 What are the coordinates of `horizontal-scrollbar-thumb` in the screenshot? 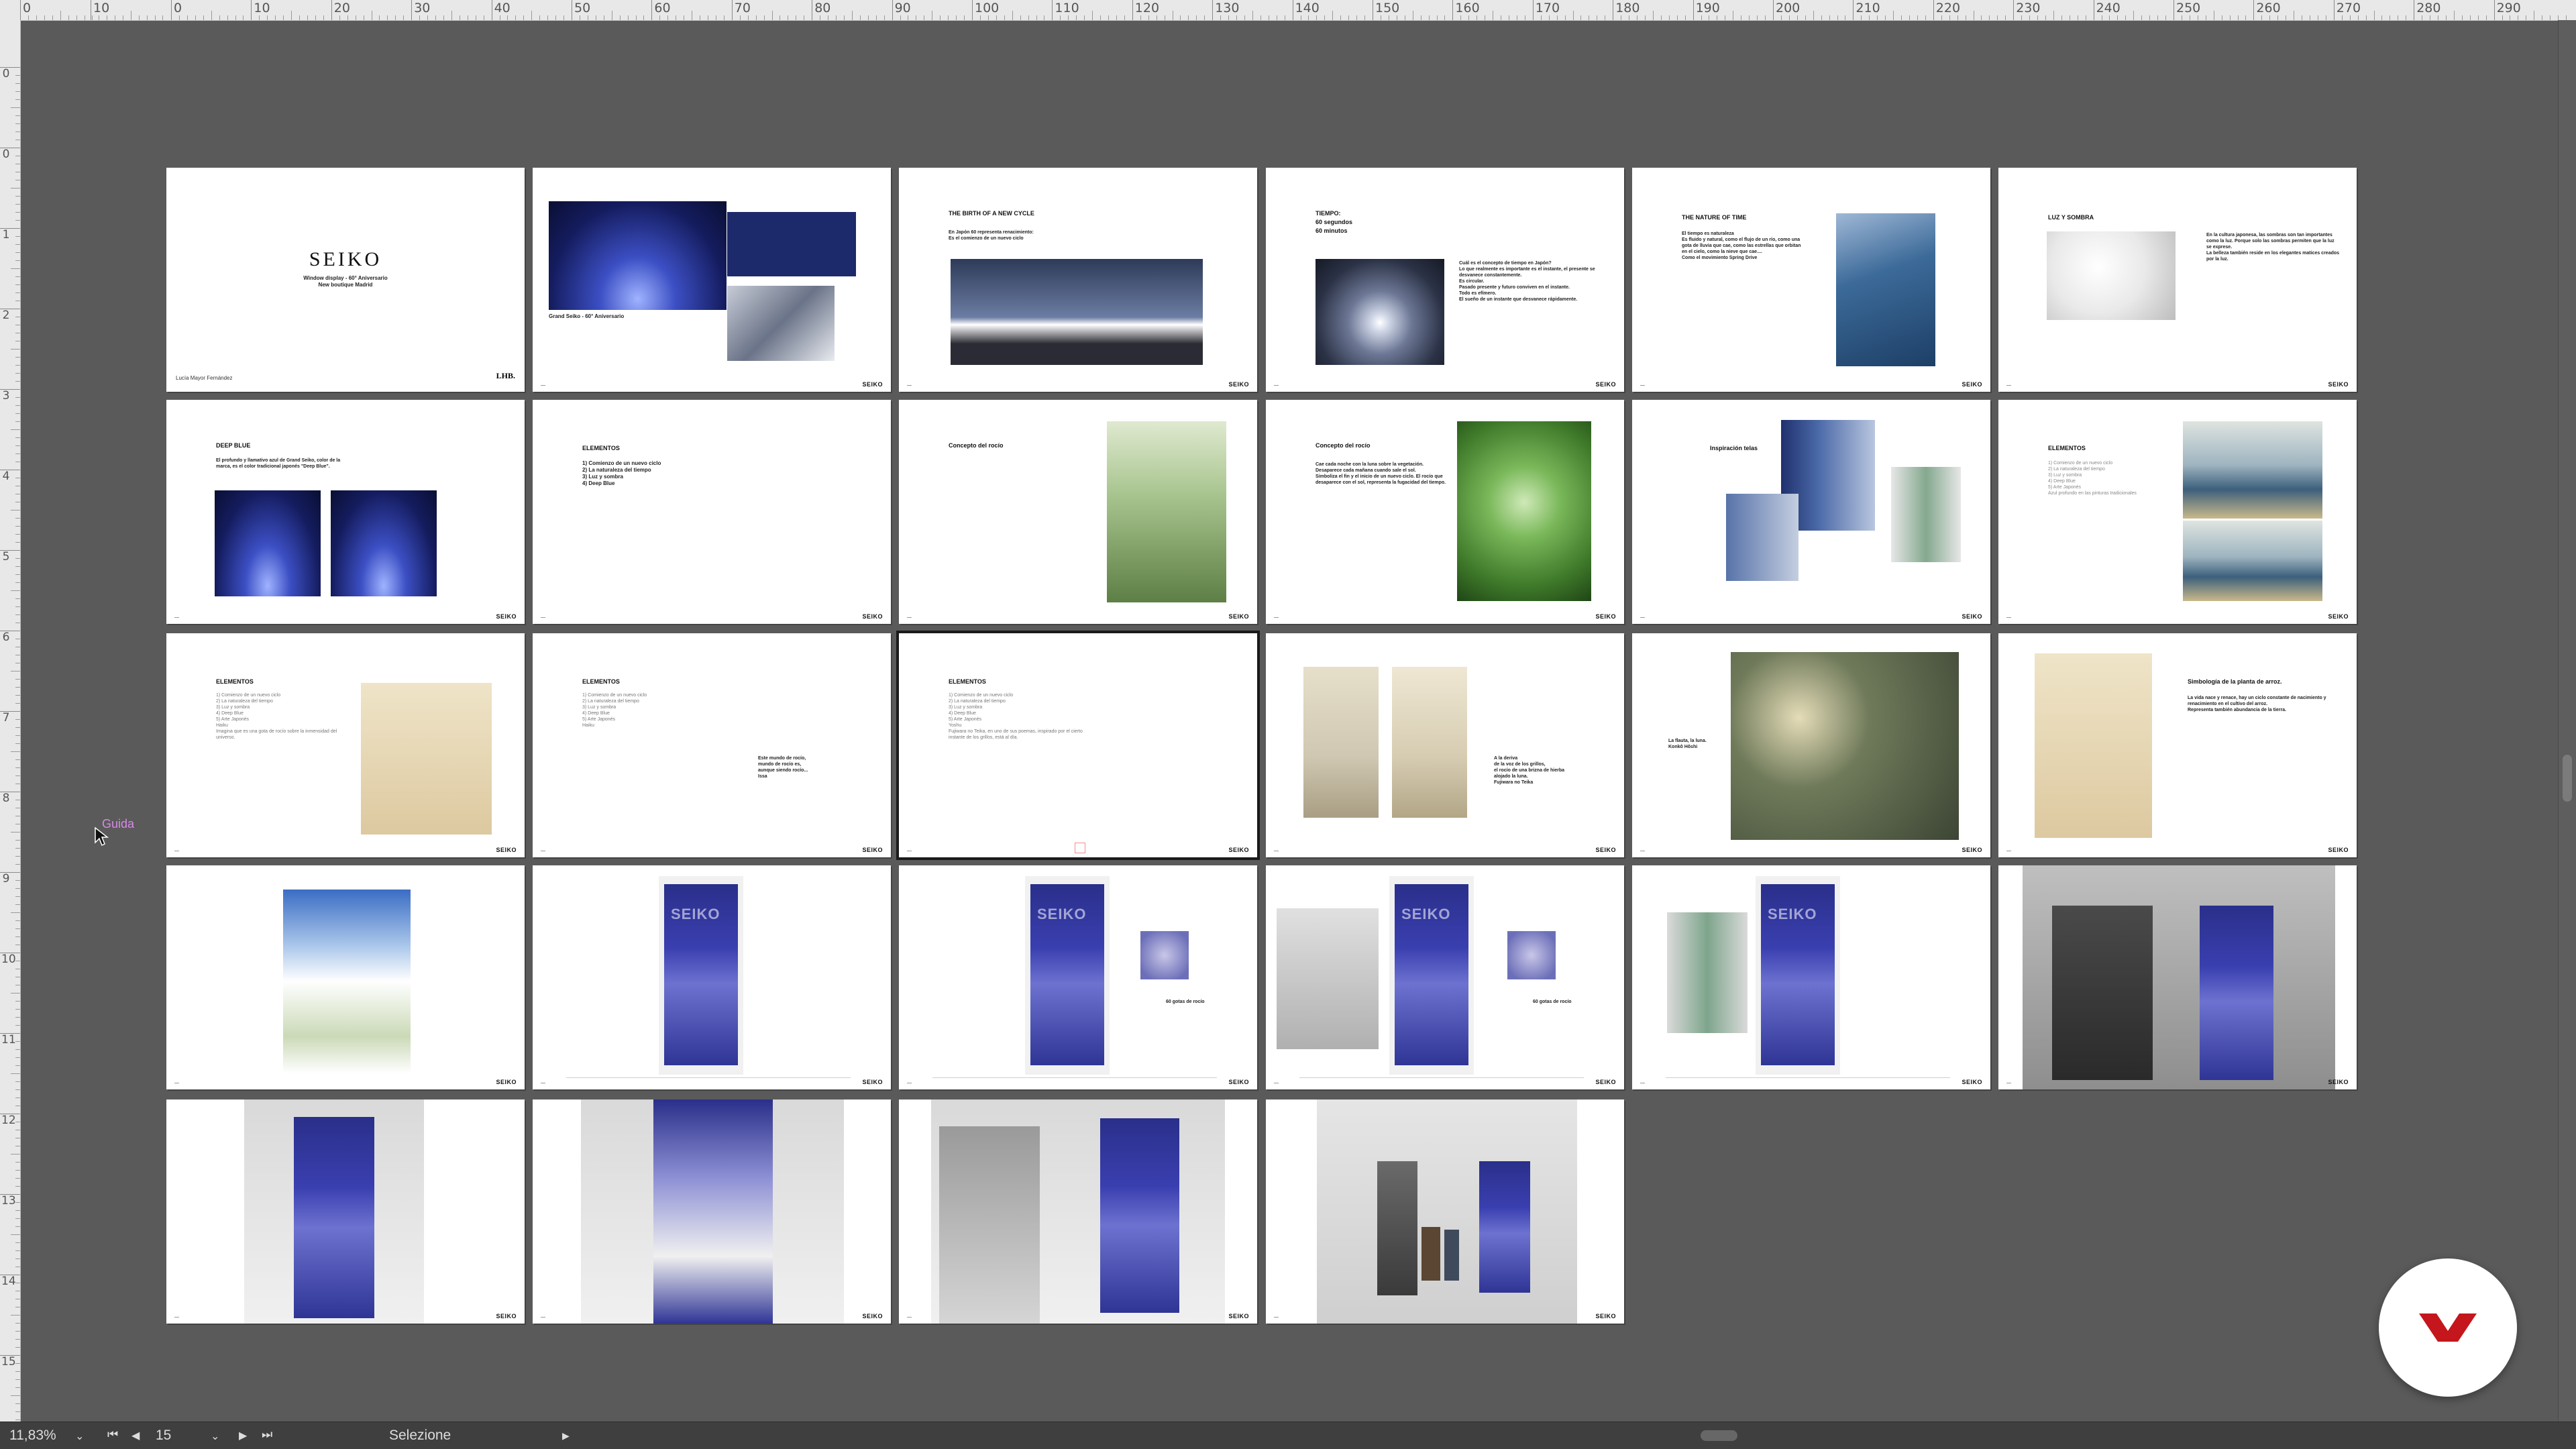 It's located at (1719, 1435).